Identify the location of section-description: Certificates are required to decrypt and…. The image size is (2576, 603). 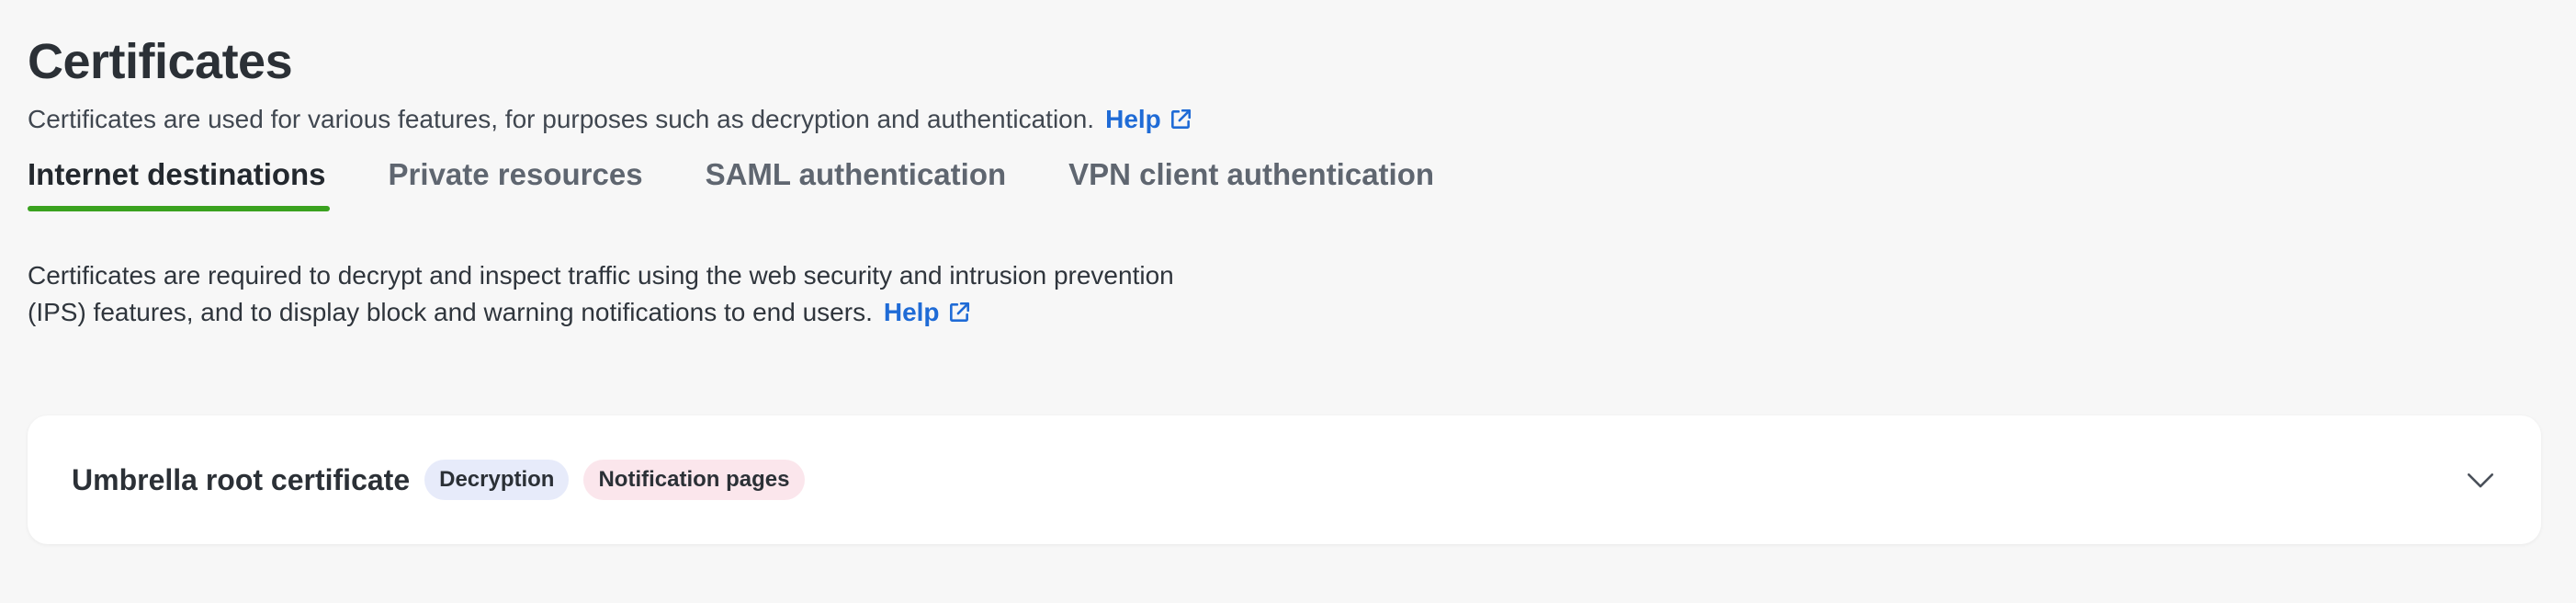
(698, 294).